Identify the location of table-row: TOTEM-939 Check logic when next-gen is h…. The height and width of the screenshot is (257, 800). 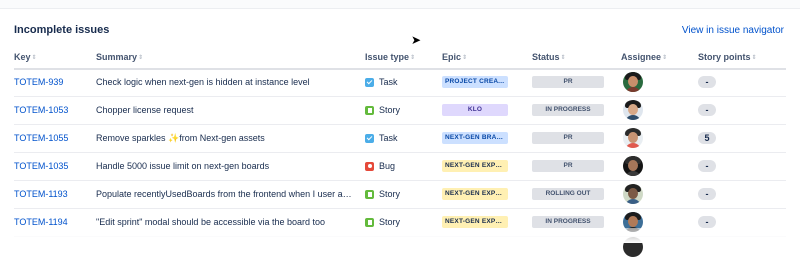
(400, 82).